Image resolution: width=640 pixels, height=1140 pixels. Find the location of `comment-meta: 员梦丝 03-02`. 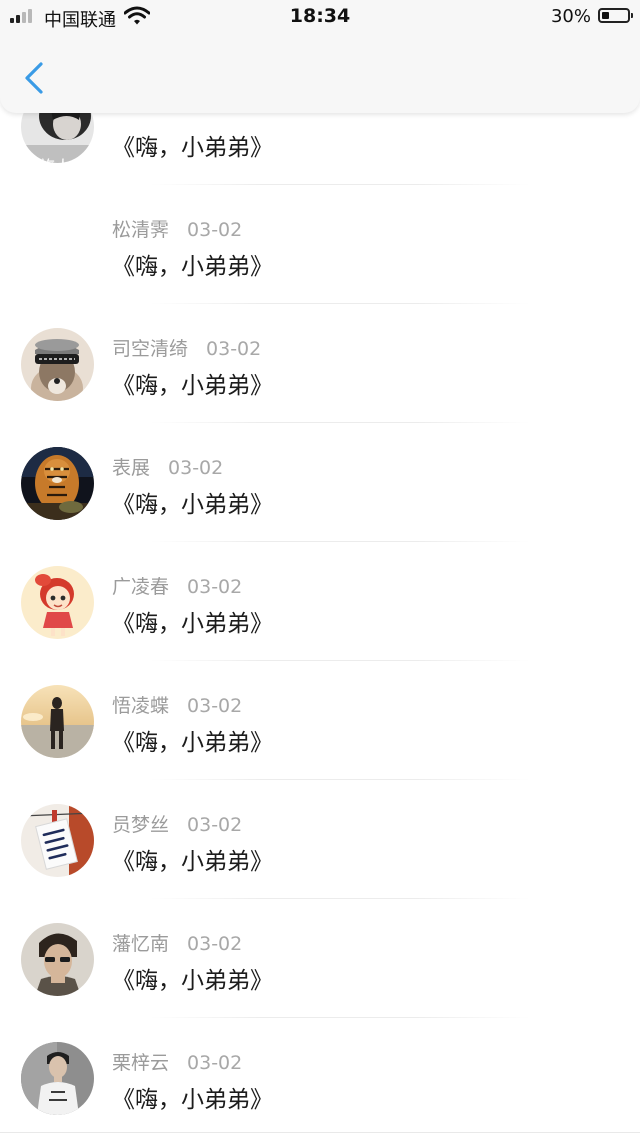

comment-meta: 员梦丝 03-02 is located at coordinates (177, 823).